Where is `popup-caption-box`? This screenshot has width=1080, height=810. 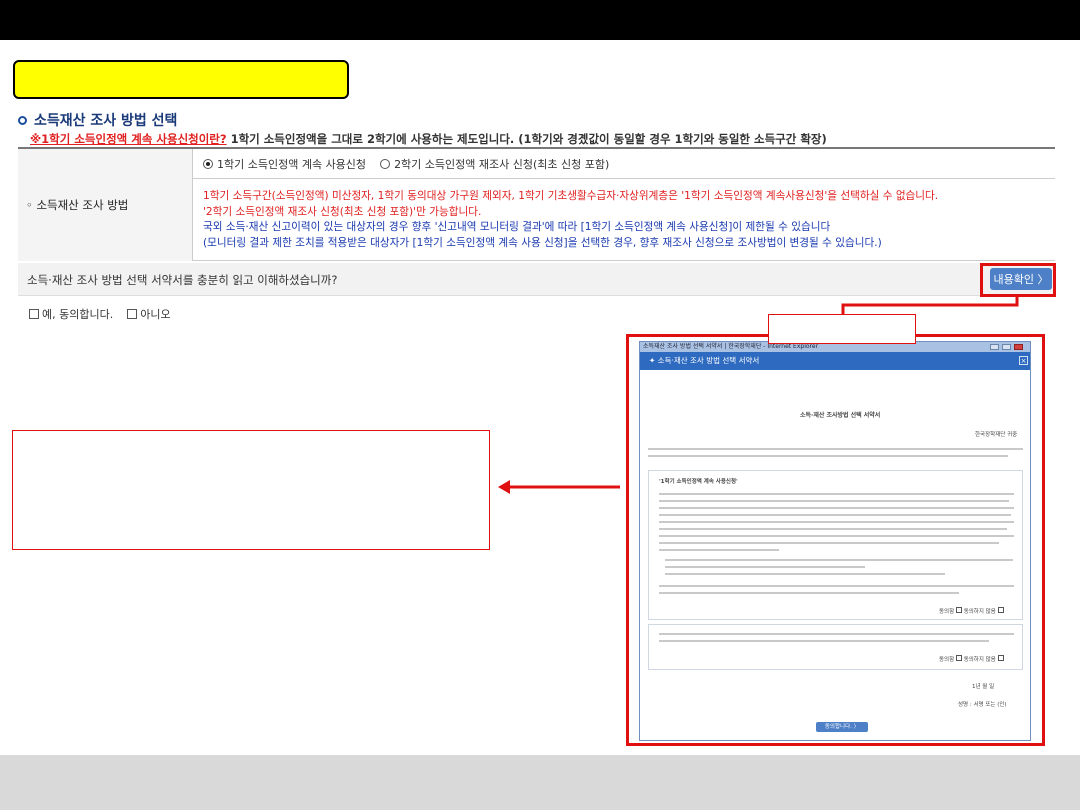 popup-caption-box is located at coordinates (842, 329).